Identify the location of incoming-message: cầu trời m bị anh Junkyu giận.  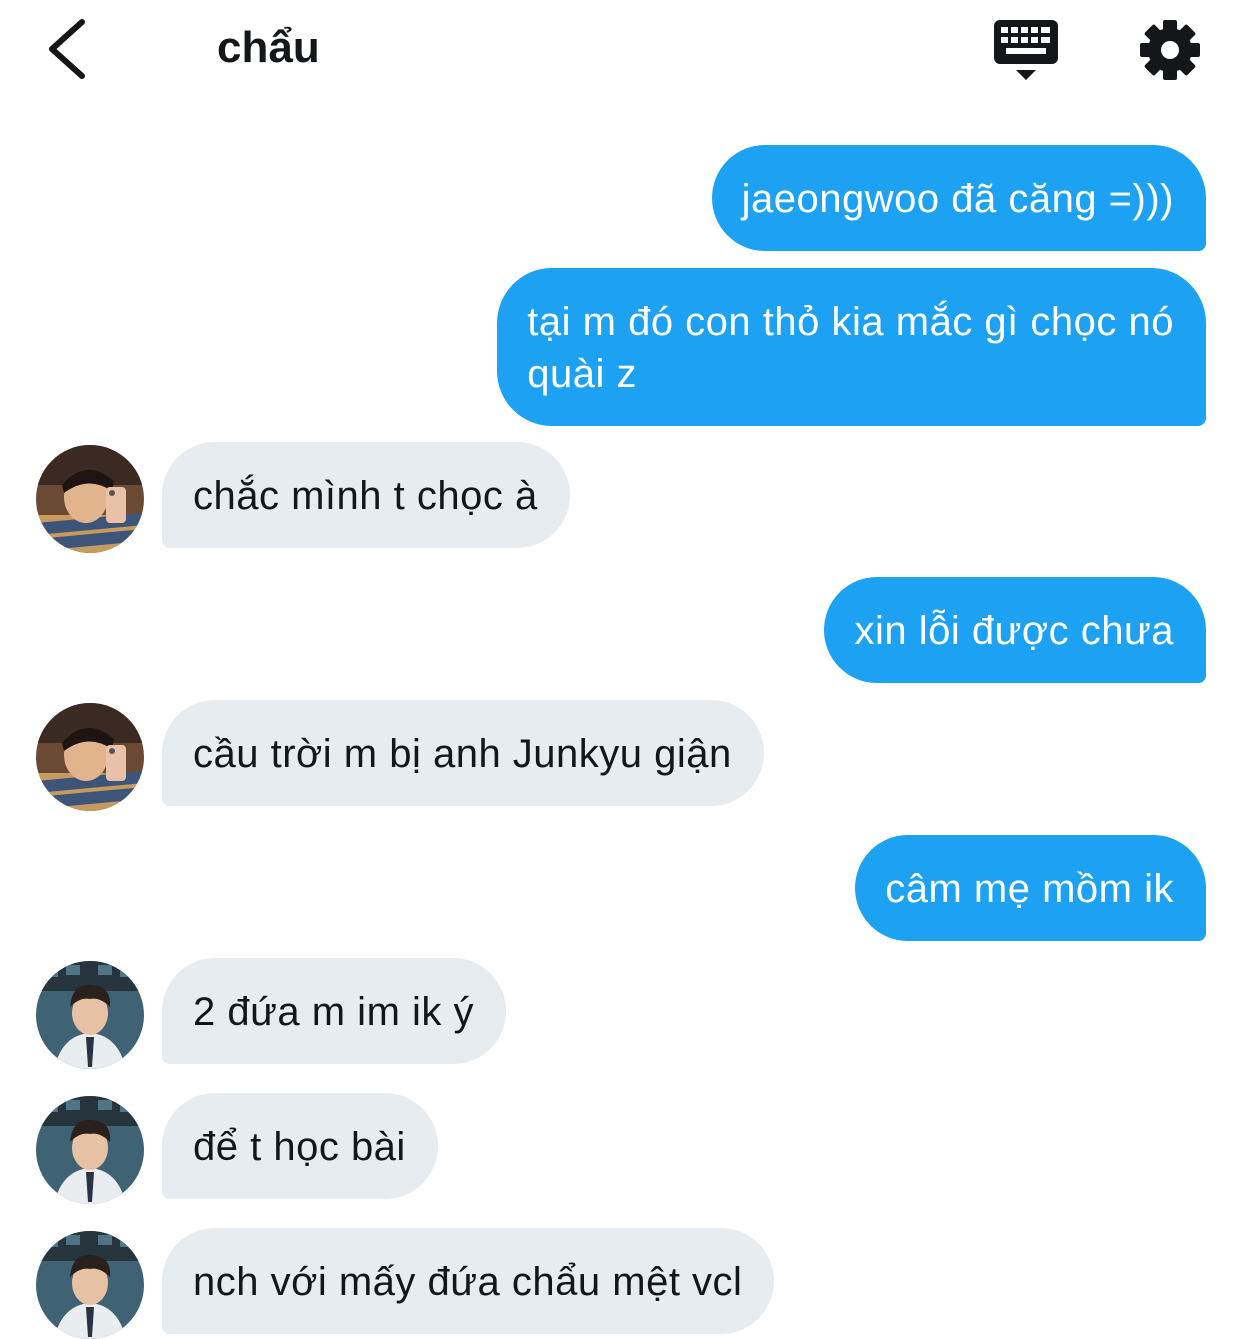
(463, 753).